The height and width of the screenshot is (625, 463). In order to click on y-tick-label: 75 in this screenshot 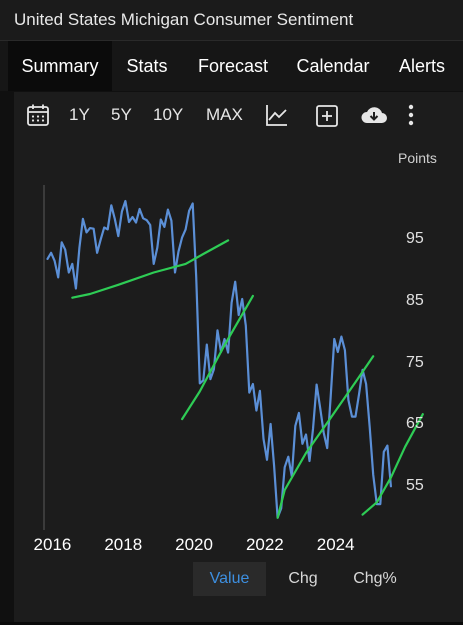, I will do `click(415, 362)`.